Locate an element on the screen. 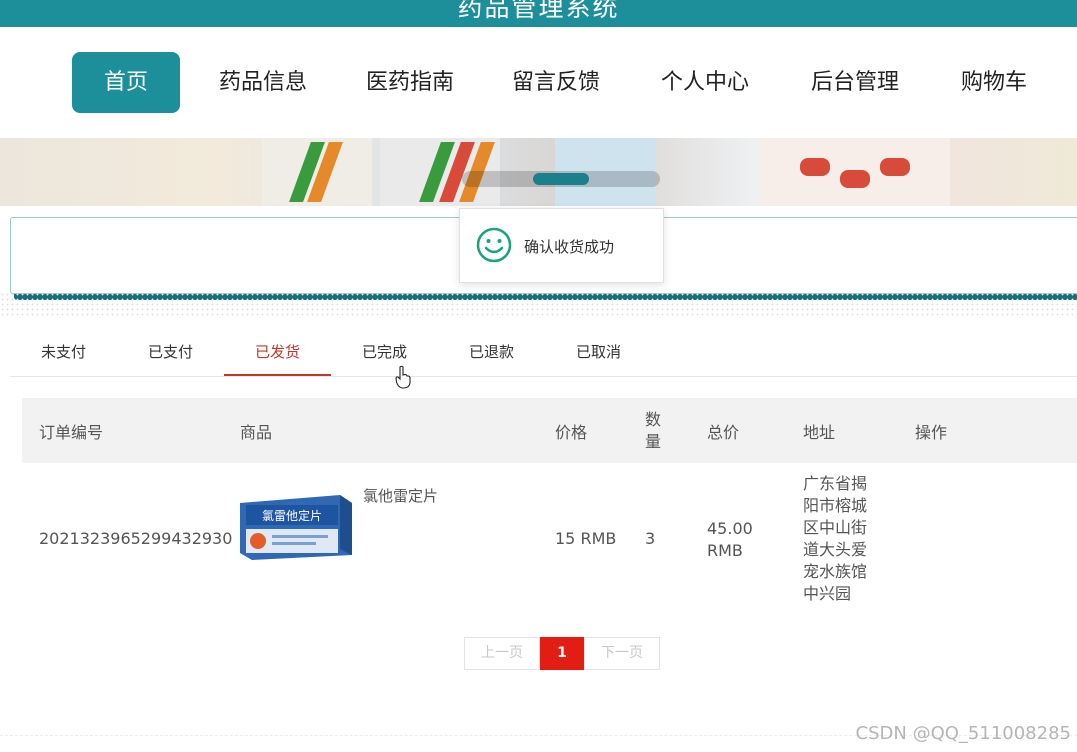  carousel-indicator-active is located at coordinates (561, 179).